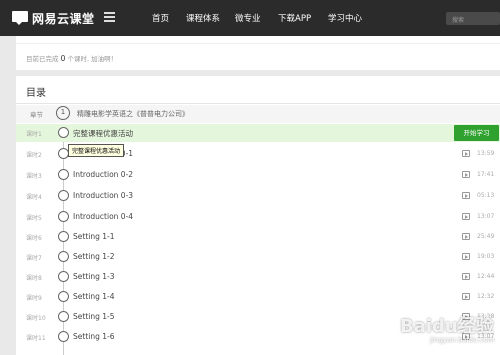  I want to click on menu-icon, so click(109, 17).